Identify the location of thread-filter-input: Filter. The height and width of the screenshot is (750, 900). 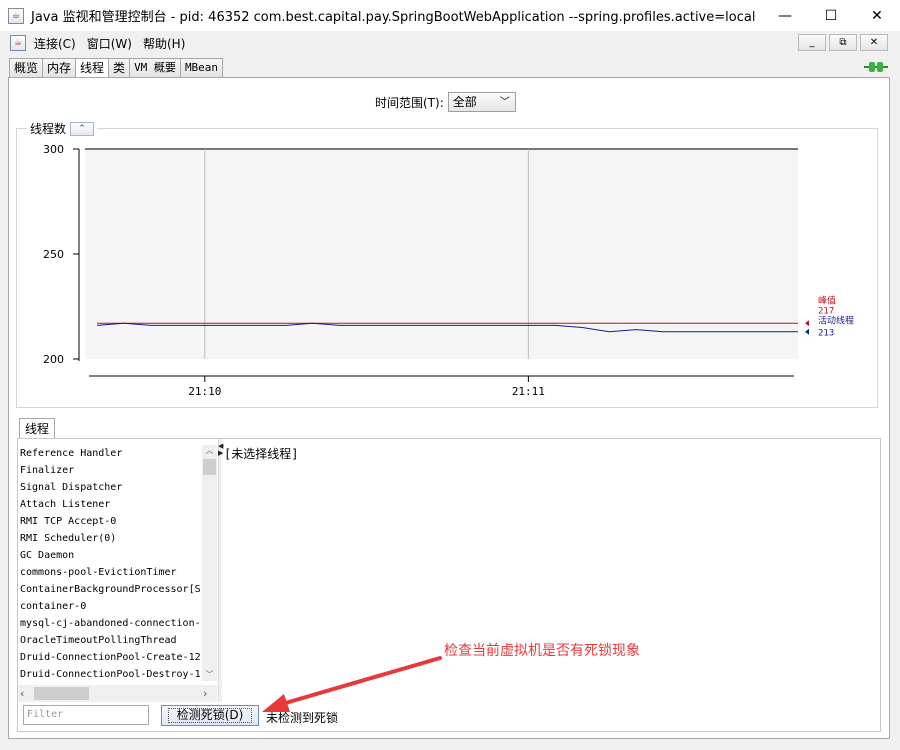
(86, 715).